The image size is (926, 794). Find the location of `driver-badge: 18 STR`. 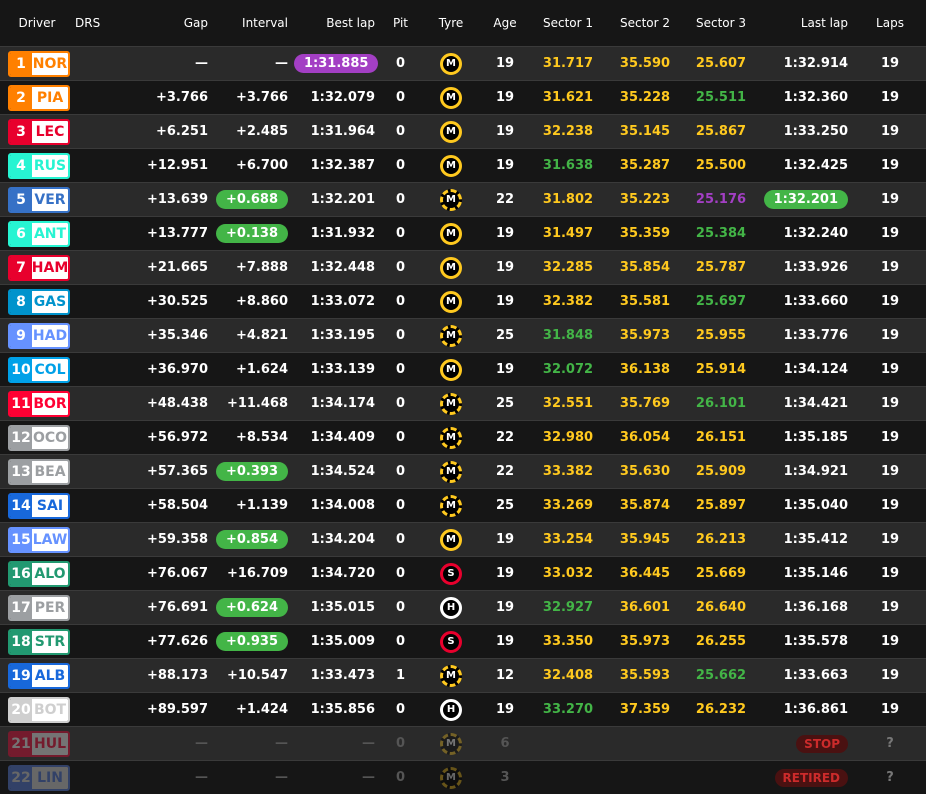

driver-badge: 18 STR is located at coordinates (39, 641).